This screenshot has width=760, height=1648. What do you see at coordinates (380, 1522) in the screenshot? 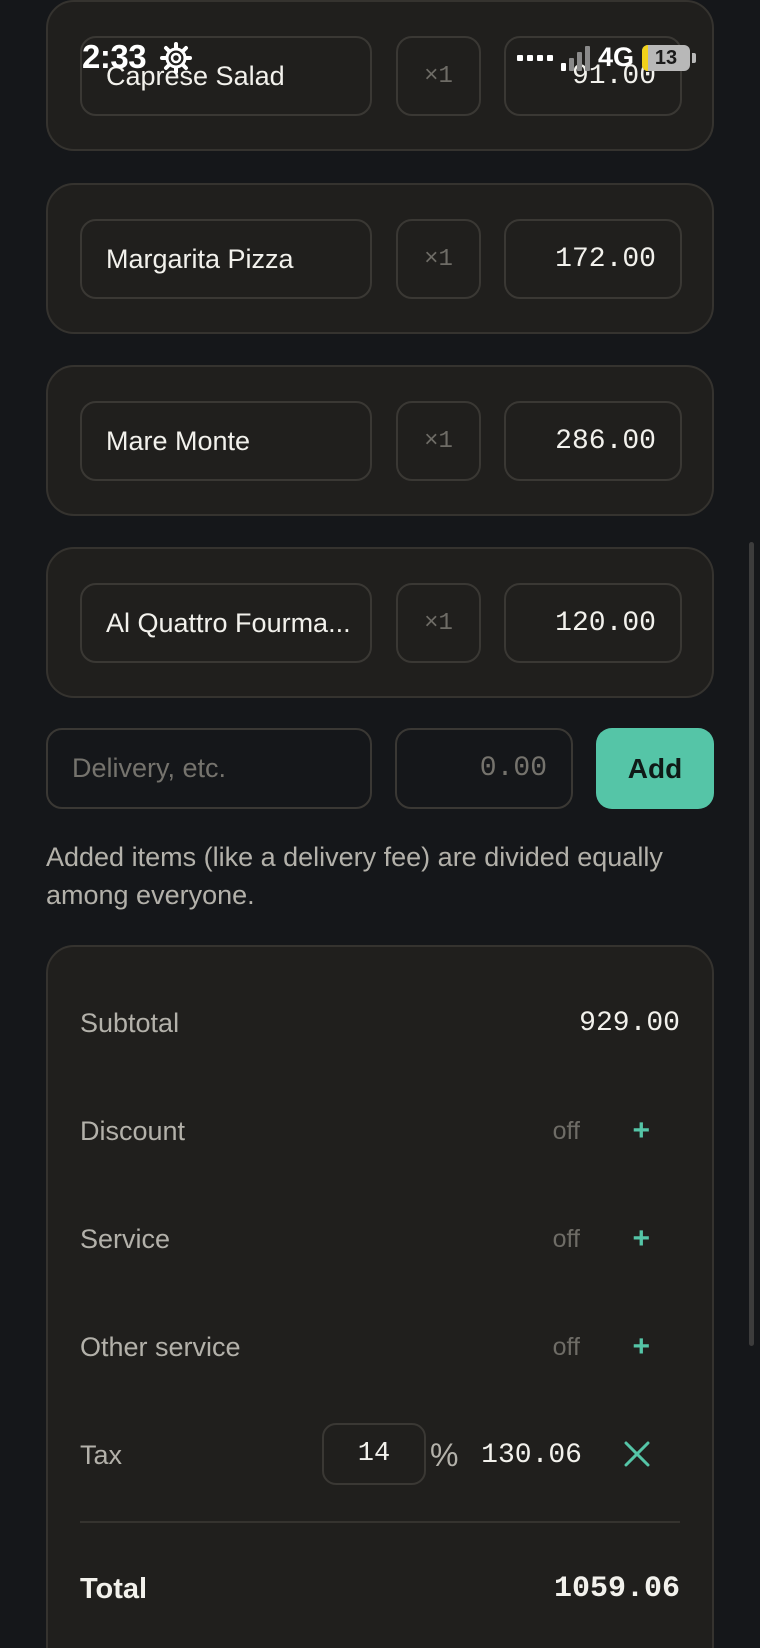
I see `summary-divider` at bounding box center [380, 1522].